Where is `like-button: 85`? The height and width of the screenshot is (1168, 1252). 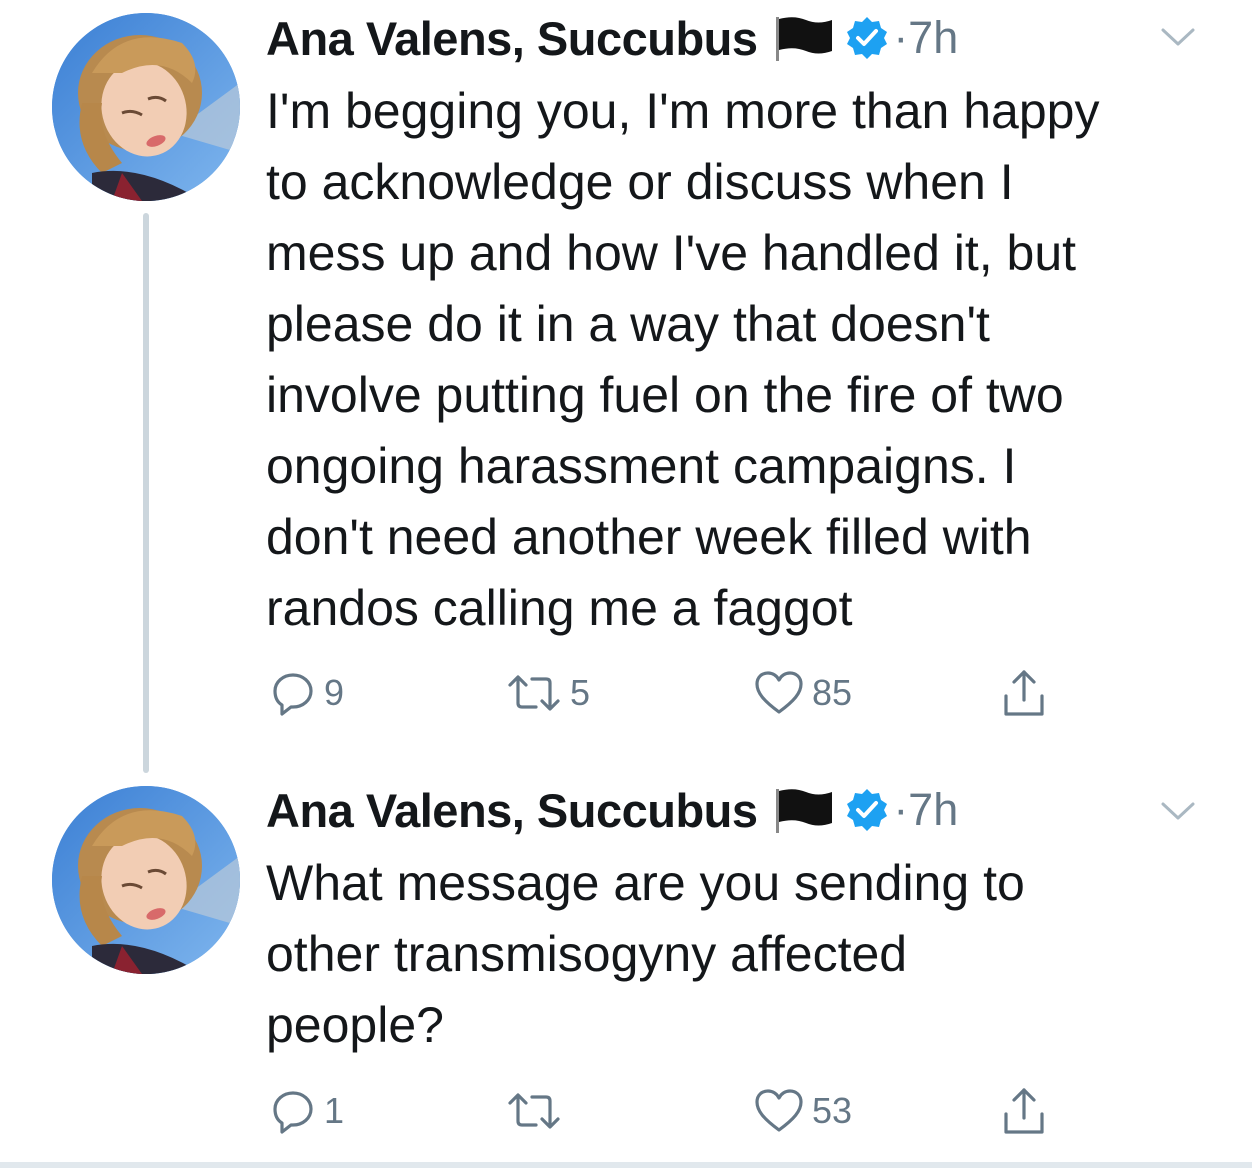
like-button: 85 is located at coordinates (803, 693).